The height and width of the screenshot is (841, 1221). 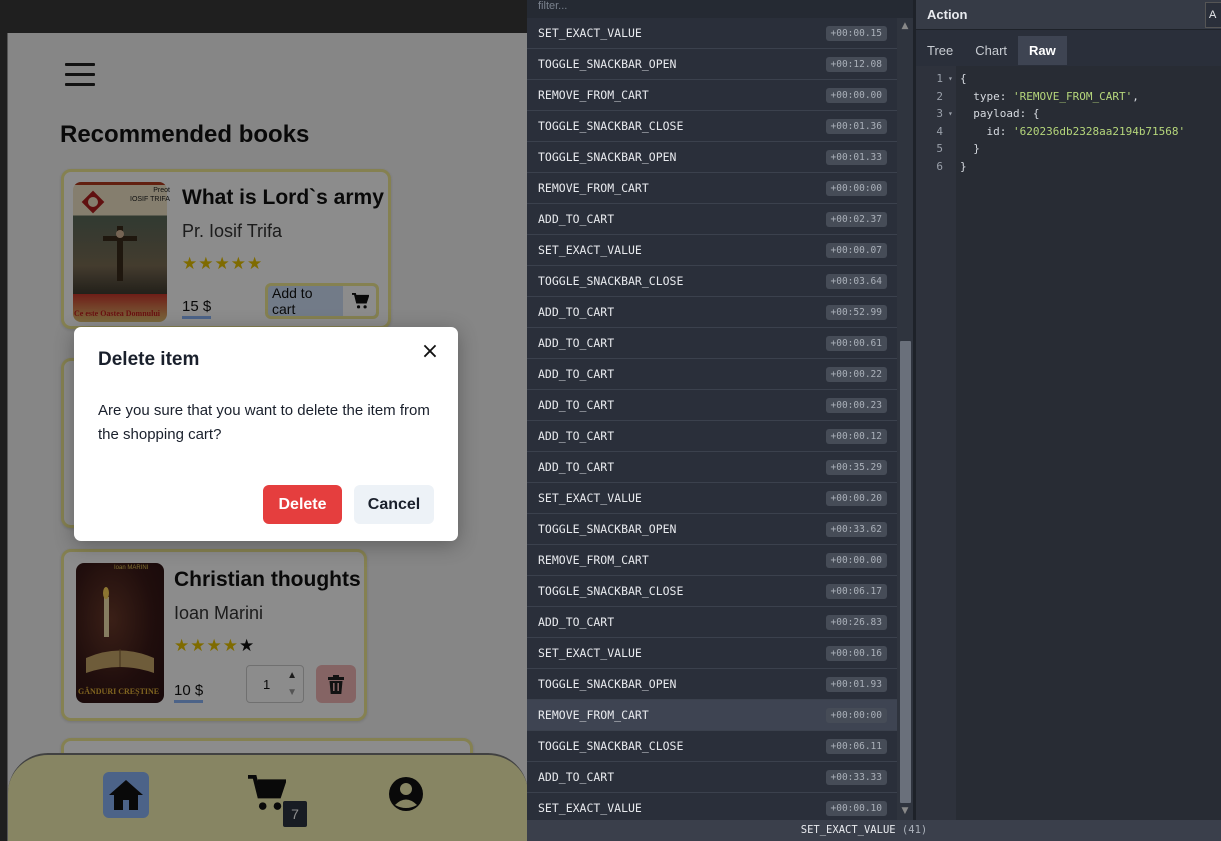 What do you see at coordinates (856, 312) in the screenshot?
I see `action-timestamp: +00:52.99` at bounding box center [856, 312].